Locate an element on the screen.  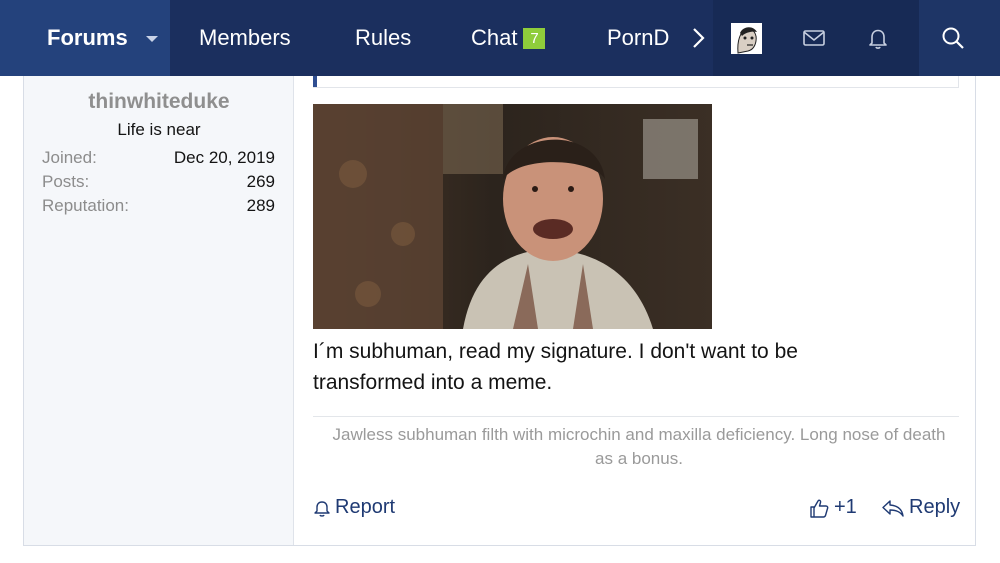
stat-value: 269 is located at coordinates (261, 182).